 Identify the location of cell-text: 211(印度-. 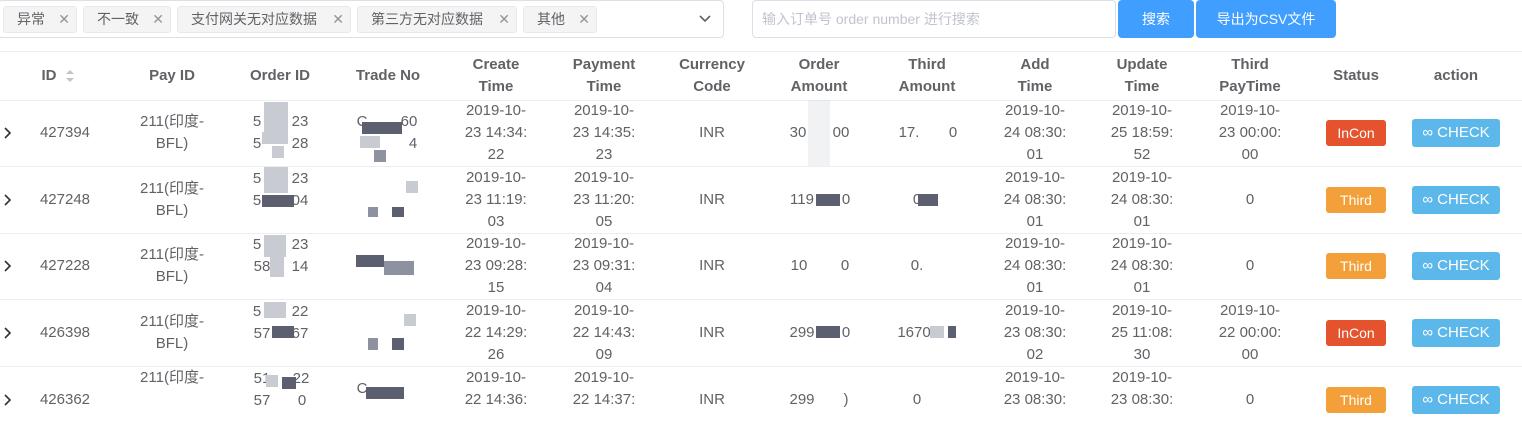
(172, 321).